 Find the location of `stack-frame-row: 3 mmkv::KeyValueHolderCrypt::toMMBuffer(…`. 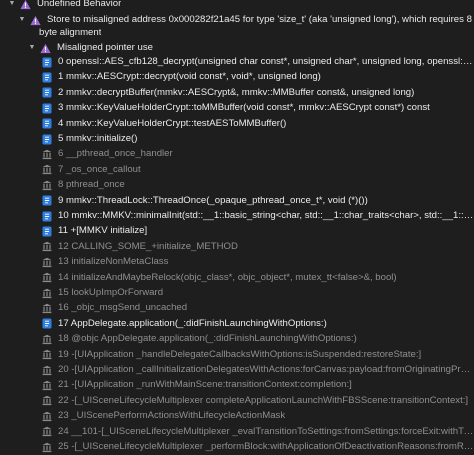

stack-frame-row: 3 mmkv::KeyValueHolderCrypt::toMMBuffer(… is located at coordinates (237, 108).